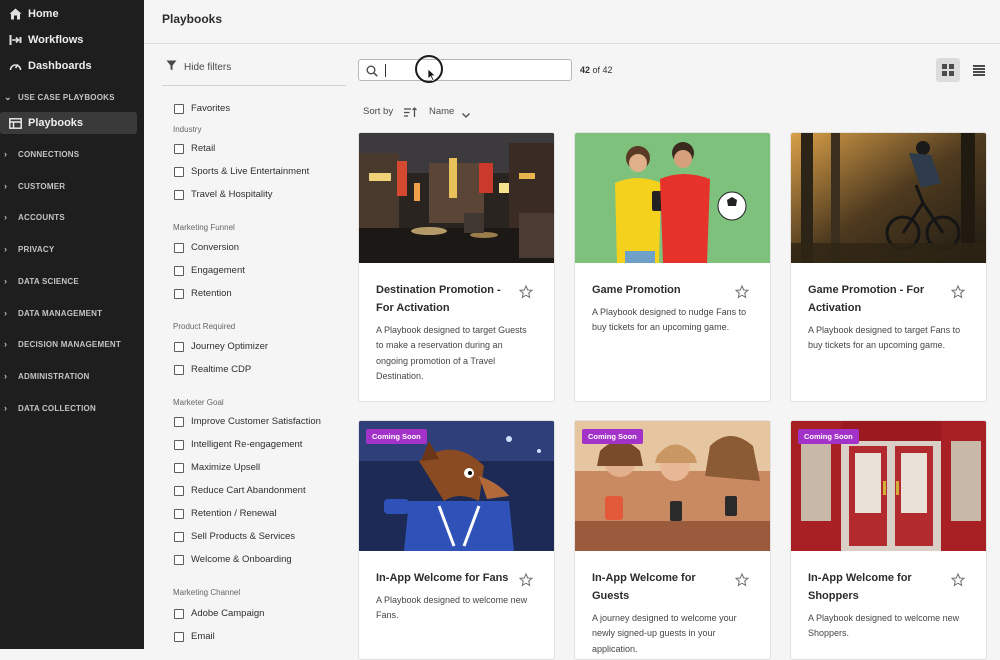 The width and height of the screenshot is (1000, 660). Describe the element at coordinates (439, 345) in the screenshot. I see `card-desc-line: to make a reservation during an` at that location.